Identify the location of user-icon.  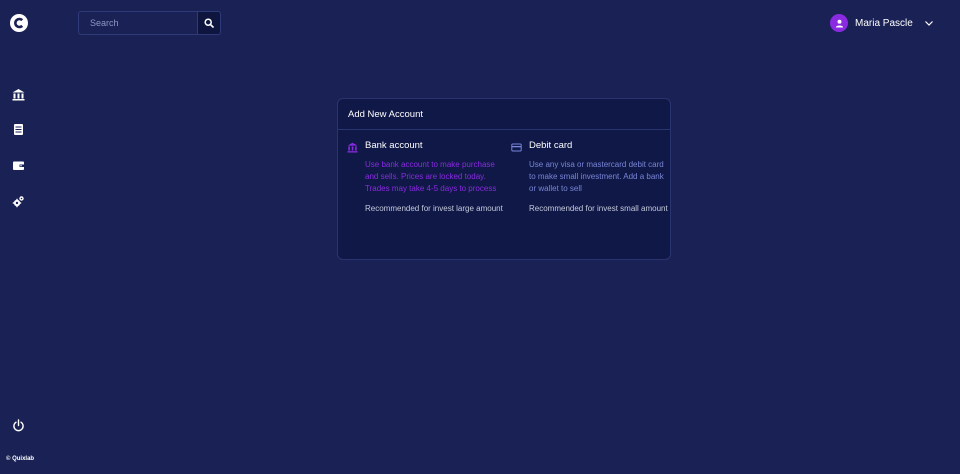
(839, 23).